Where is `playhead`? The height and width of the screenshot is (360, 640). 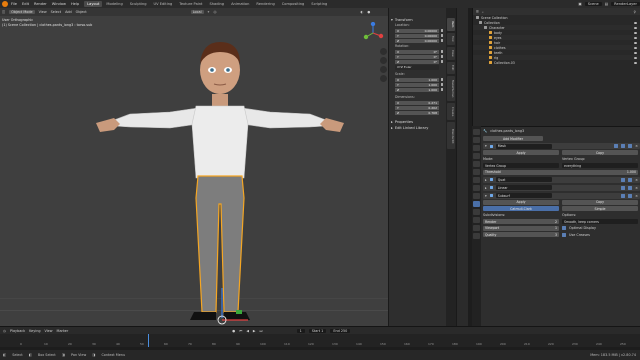
playhead is located at coordinates (148, 340).